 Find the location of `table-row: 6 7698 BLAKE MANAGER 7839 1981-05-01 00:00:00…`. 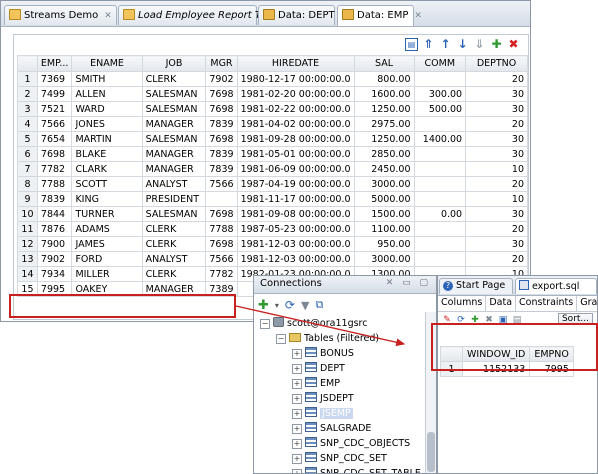

table-row: 6 7698 BLAKE MANAGER 7839 1981-05-01 00:00:00… is located at coordinates (272, 154).